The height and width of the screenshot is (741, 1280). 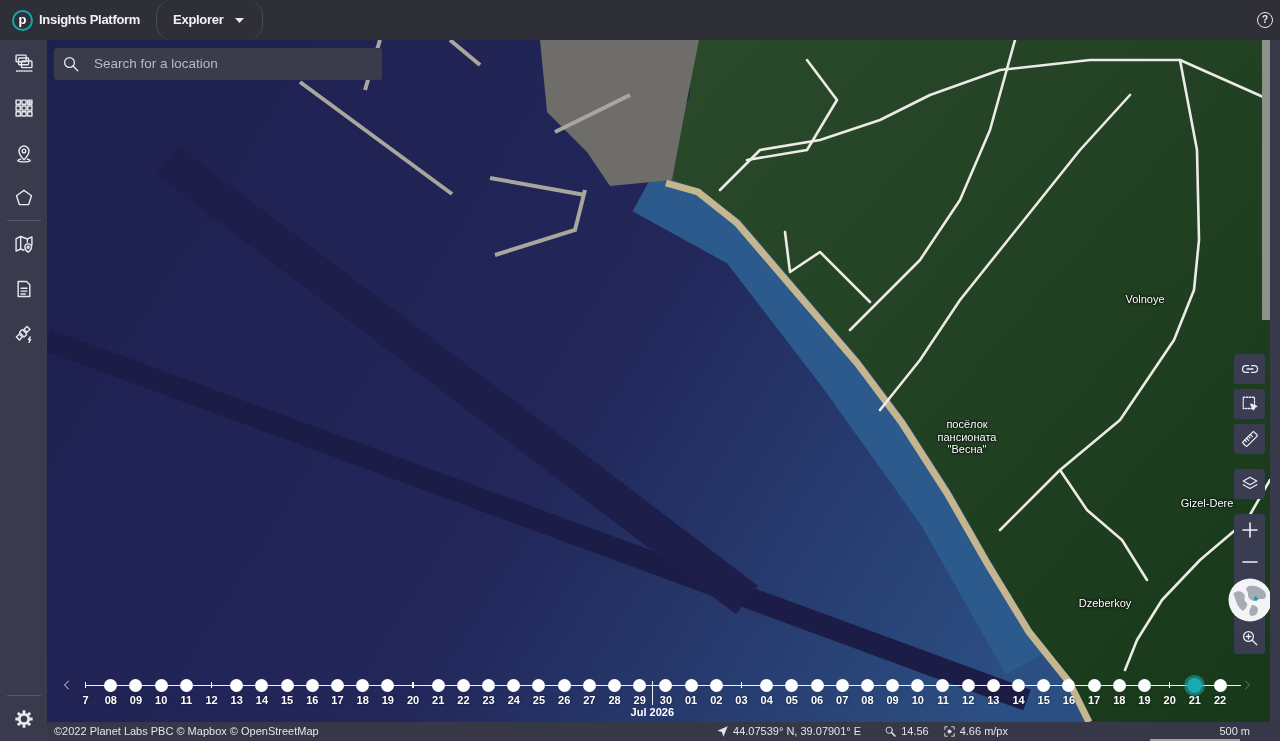 I want to click on caret-icon, so click(x=240, y=20).